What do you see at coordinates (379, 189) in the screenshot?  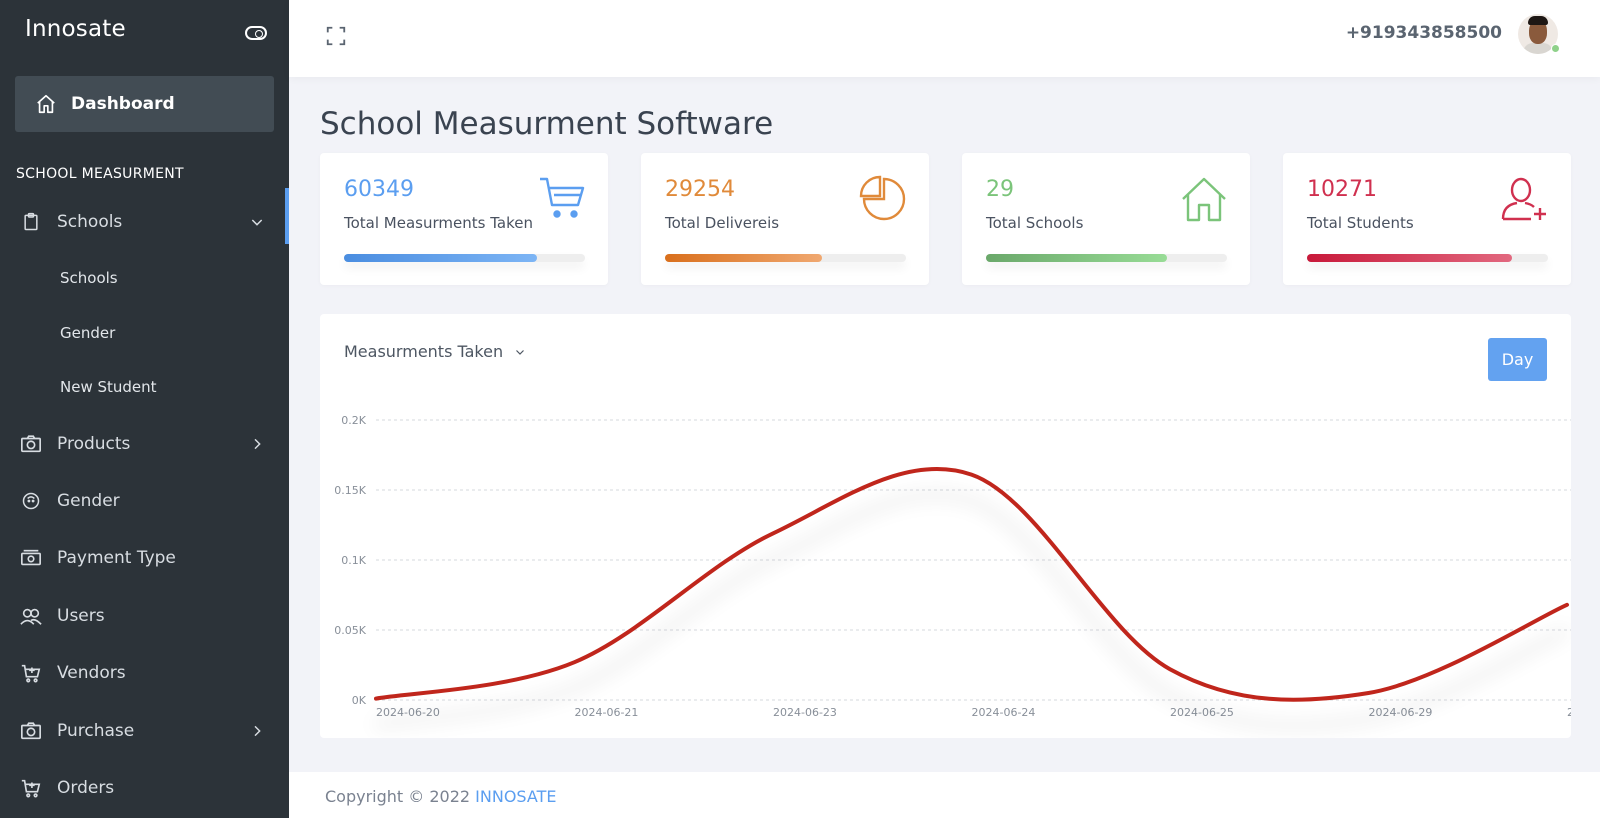 I see `stat-value: 60349` at bounding box center [379, 189].